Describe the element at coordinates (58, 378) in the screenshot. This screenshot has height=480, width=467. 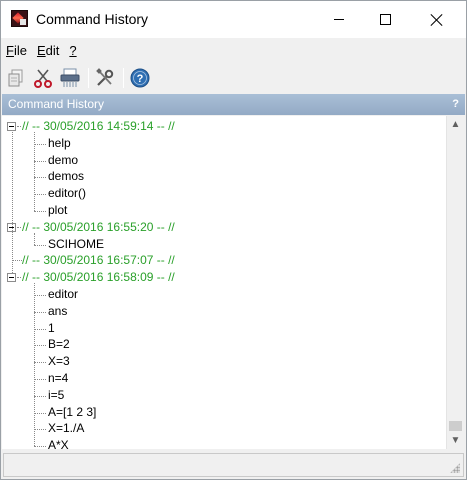
I see `command-text: n=4` at that location.